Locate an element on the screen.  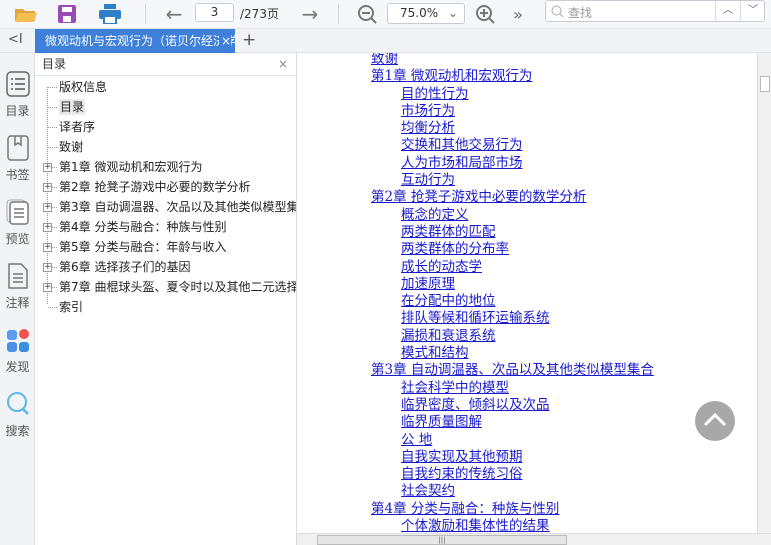
toc-item: + 第1章 微观动机和宏观行为 is located at coordinates (165, 167).